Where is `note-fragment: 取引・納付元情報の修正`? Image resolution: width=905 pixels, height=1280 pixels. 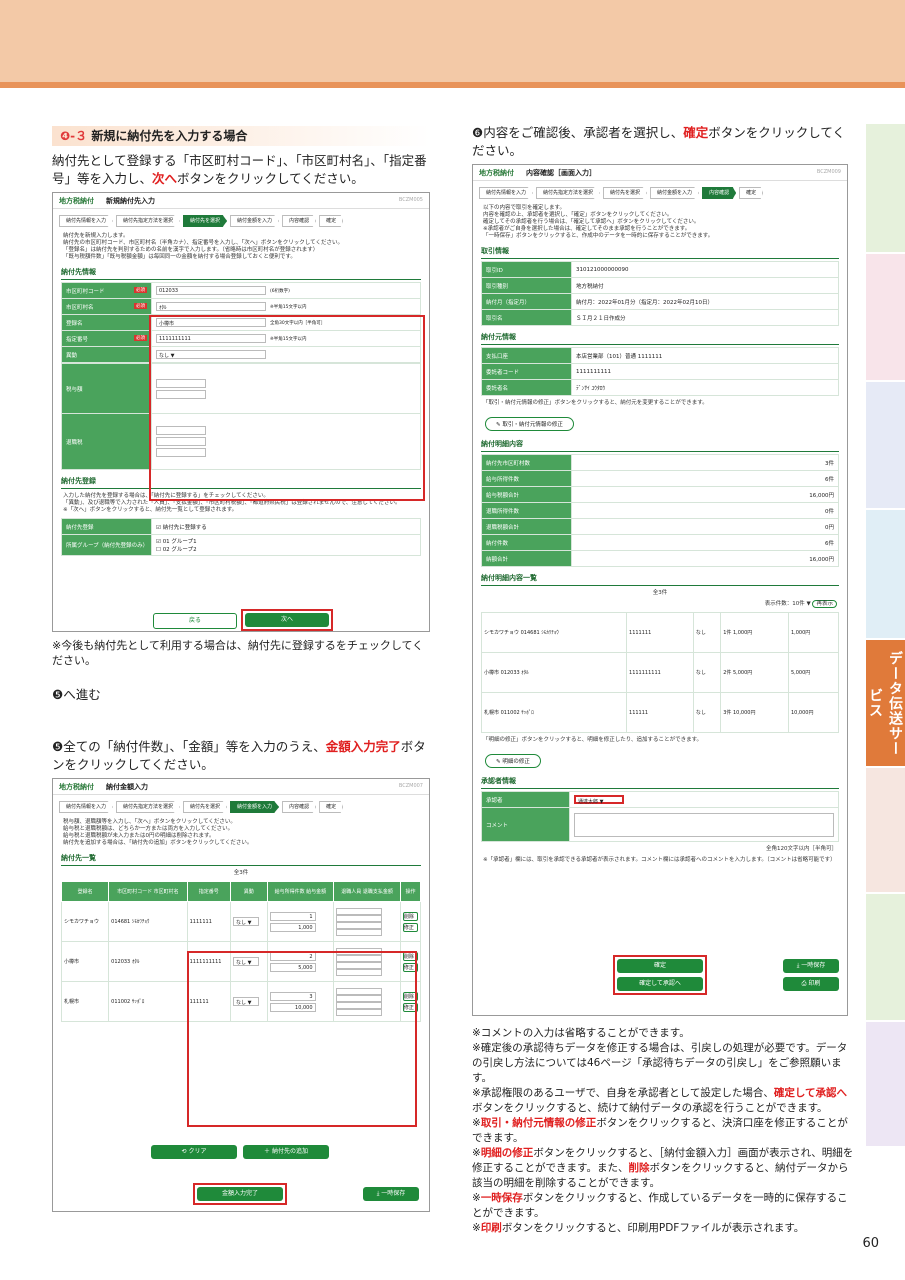
note-fragment: 取引・納付元情報の修正 is located at coordinates (538, 1123).